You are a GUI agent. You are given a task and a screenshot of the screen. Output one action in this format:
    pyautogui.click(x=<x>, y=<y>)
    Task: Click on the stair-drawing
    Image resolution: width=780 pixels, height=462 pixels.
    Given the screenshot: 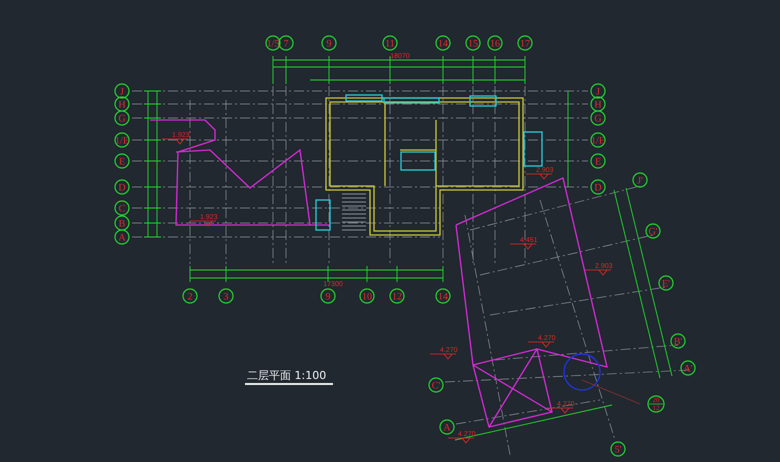 What is the action you would take?
    pyautogui.click(x=354, y=212)
    